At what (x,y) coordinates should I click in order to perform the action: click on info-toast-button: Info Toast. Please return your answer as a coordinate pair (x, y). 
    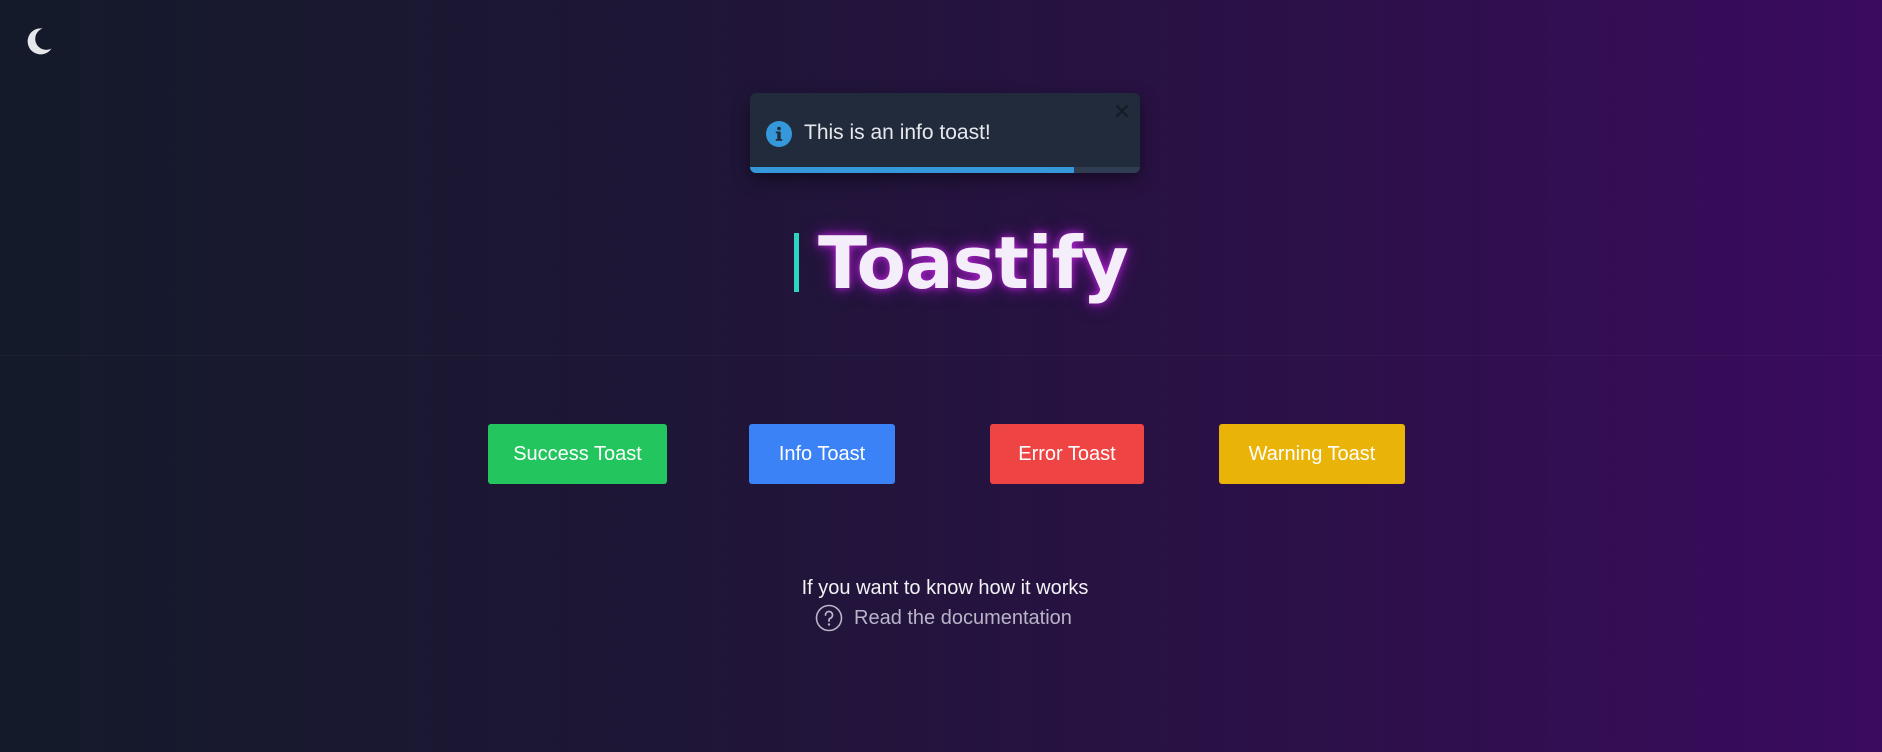
    Looking at the image, I should click on (822, 454).